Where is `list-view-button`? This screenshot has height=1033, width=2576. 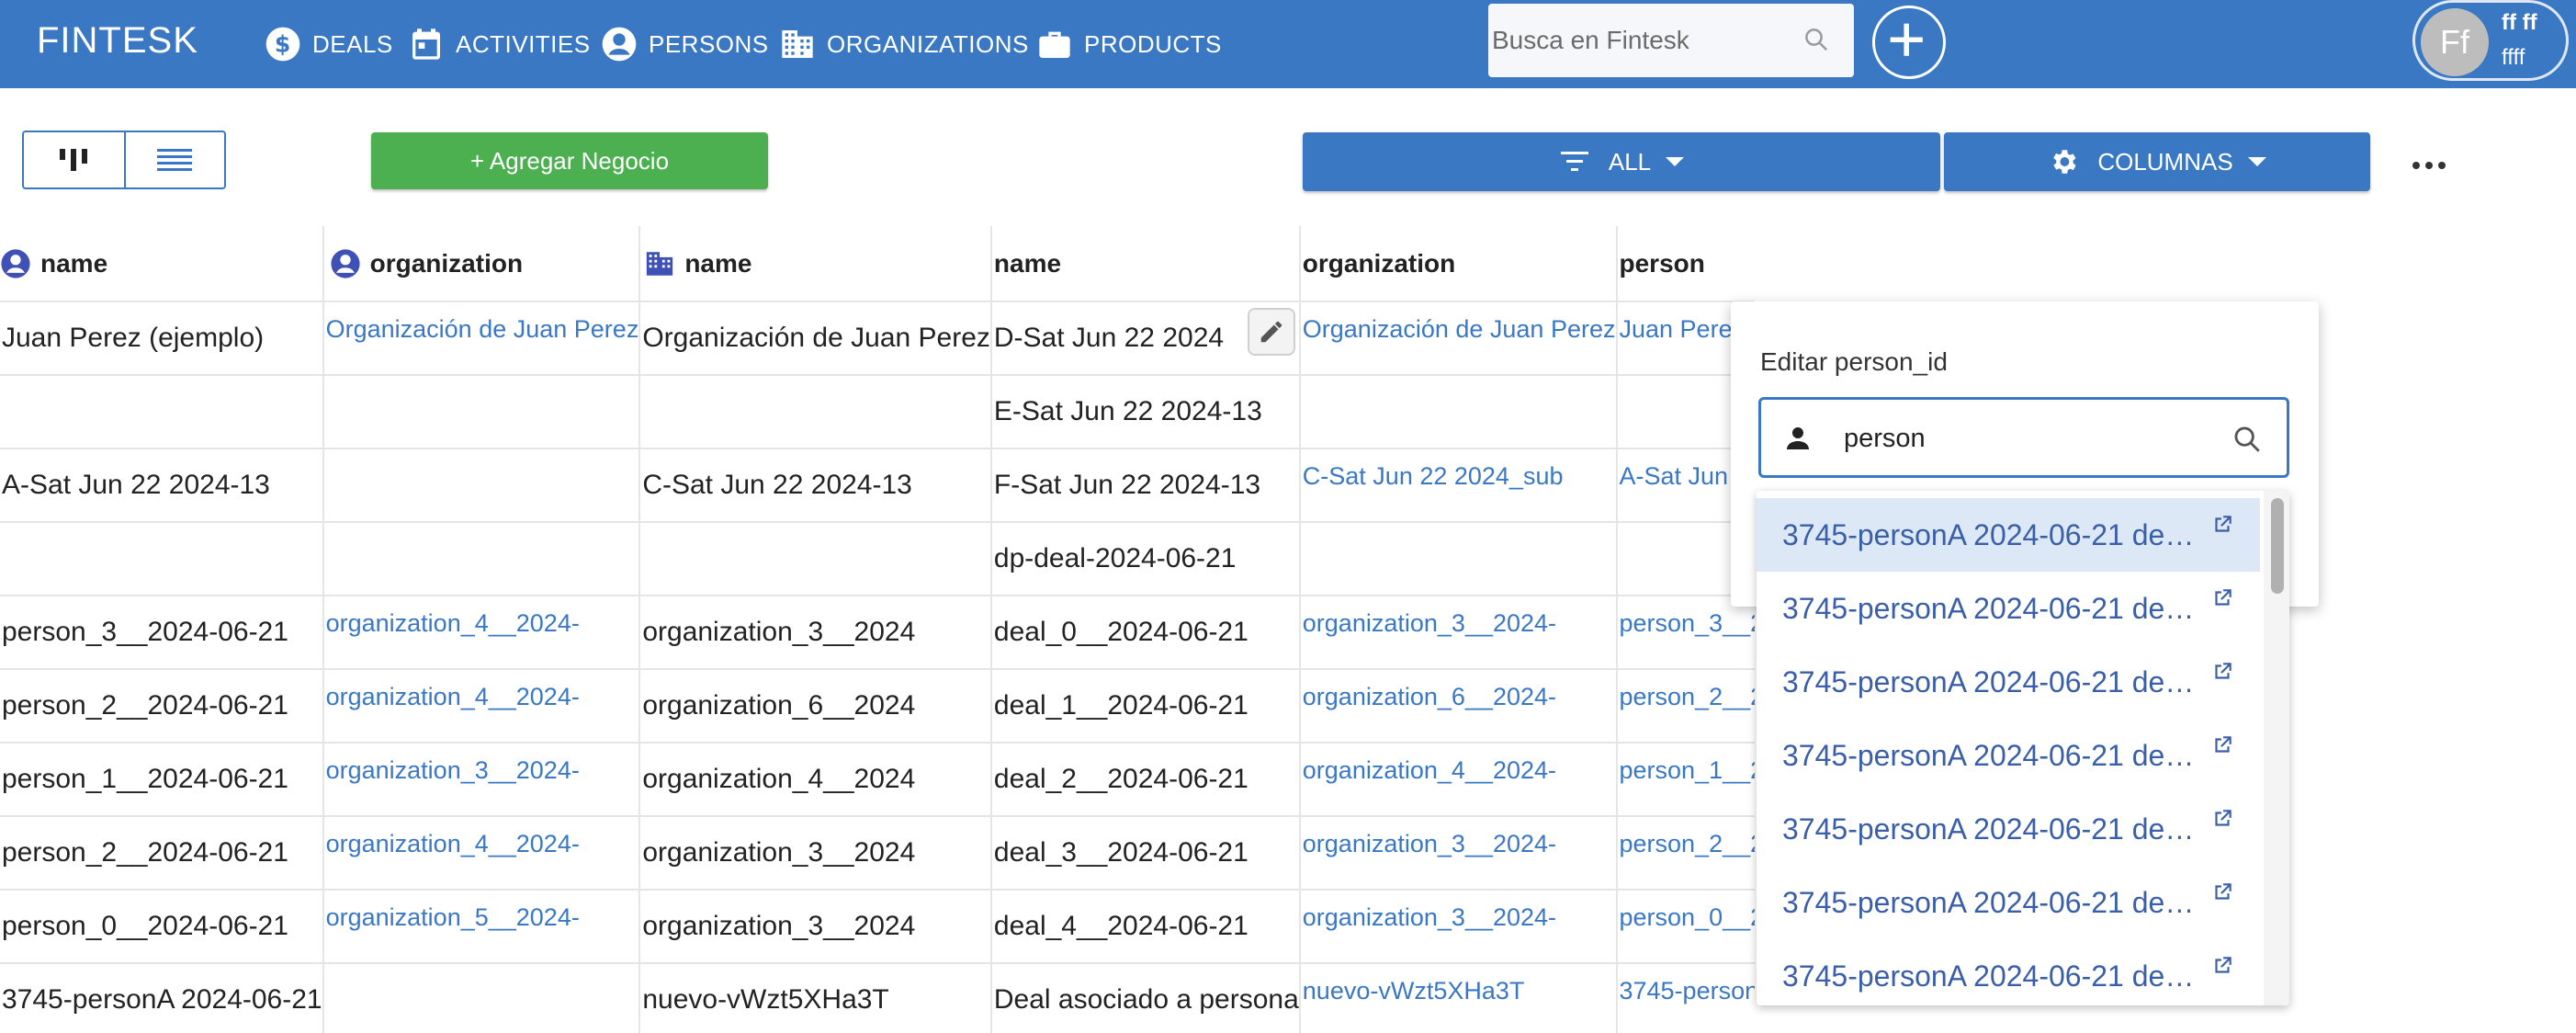 list-view-button is located at coordinates (173, 159).